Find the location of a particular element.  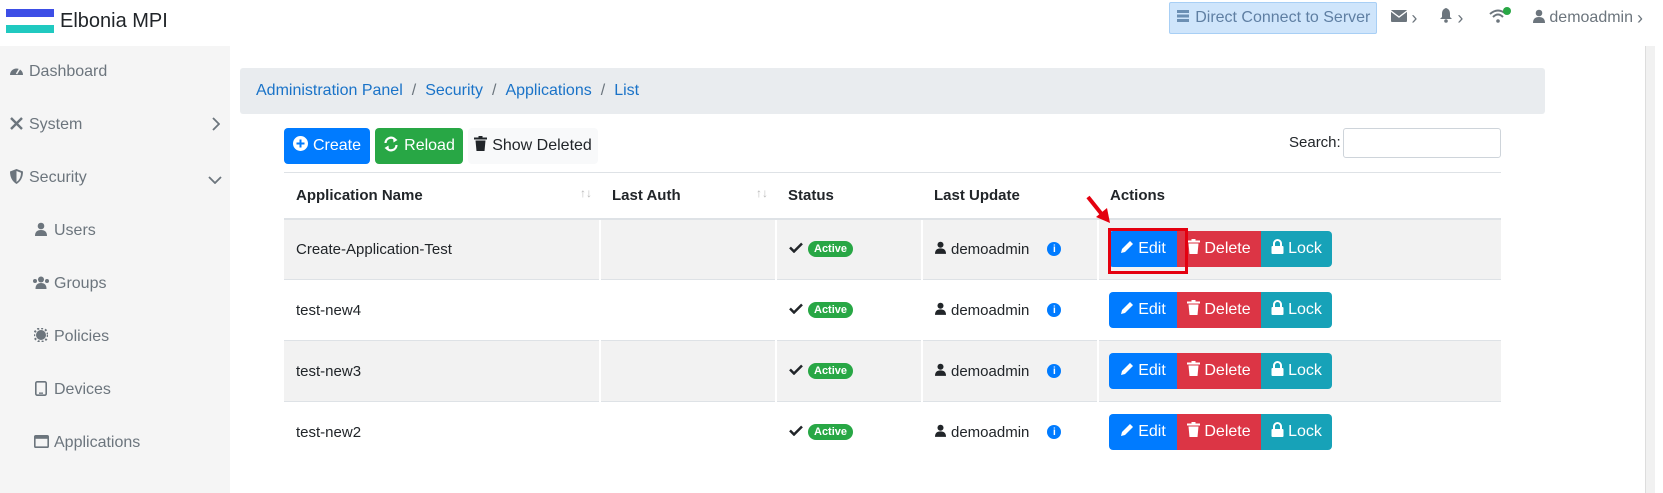

app-title: Elbonia MPI is located at coordinates (114, 20).